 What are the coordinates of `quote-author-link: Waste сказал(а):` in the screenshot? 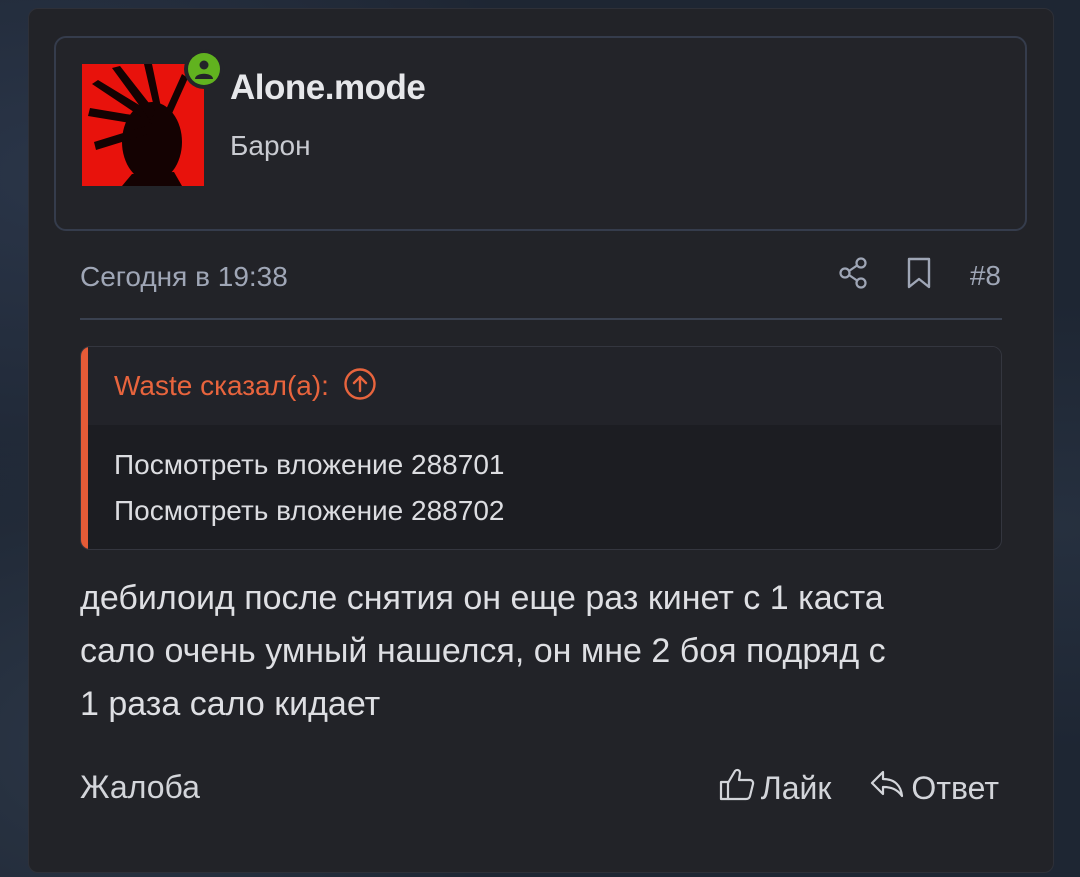 It's located at (221, 386).